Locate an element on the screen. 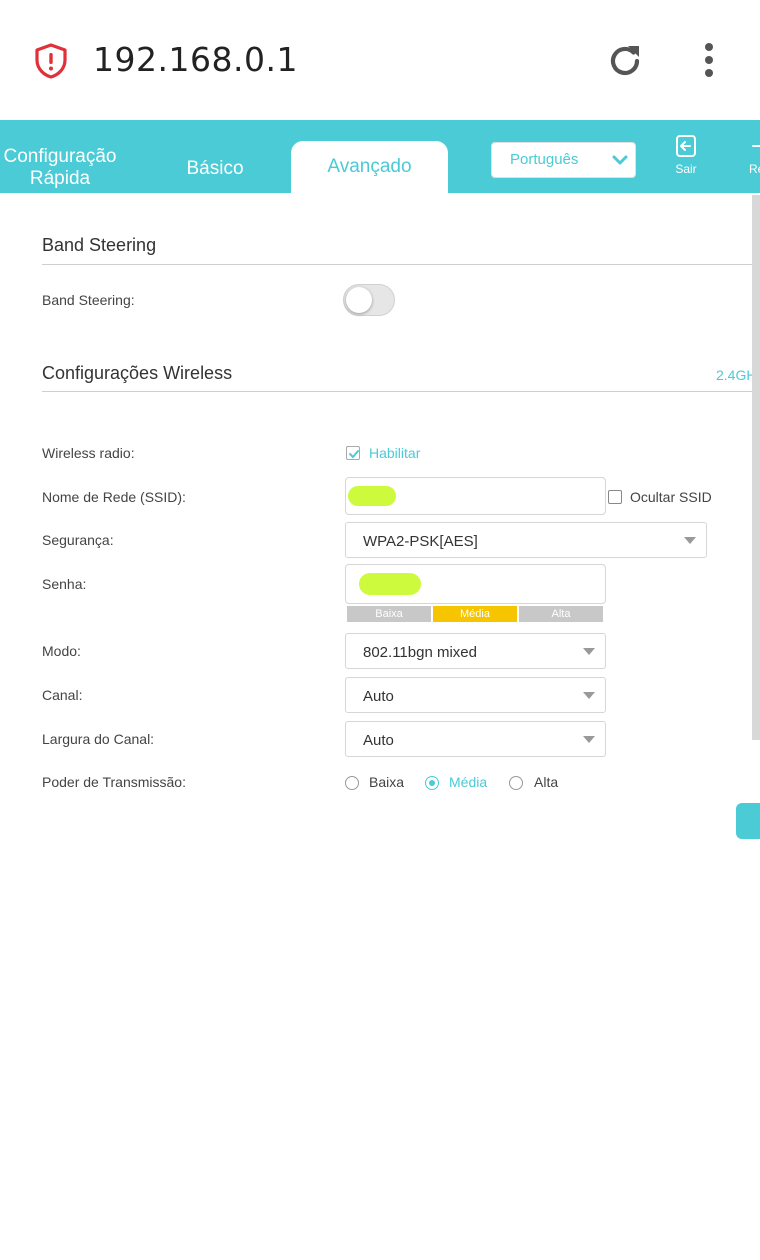  language-select: Português is located at coordinates (563, 160).